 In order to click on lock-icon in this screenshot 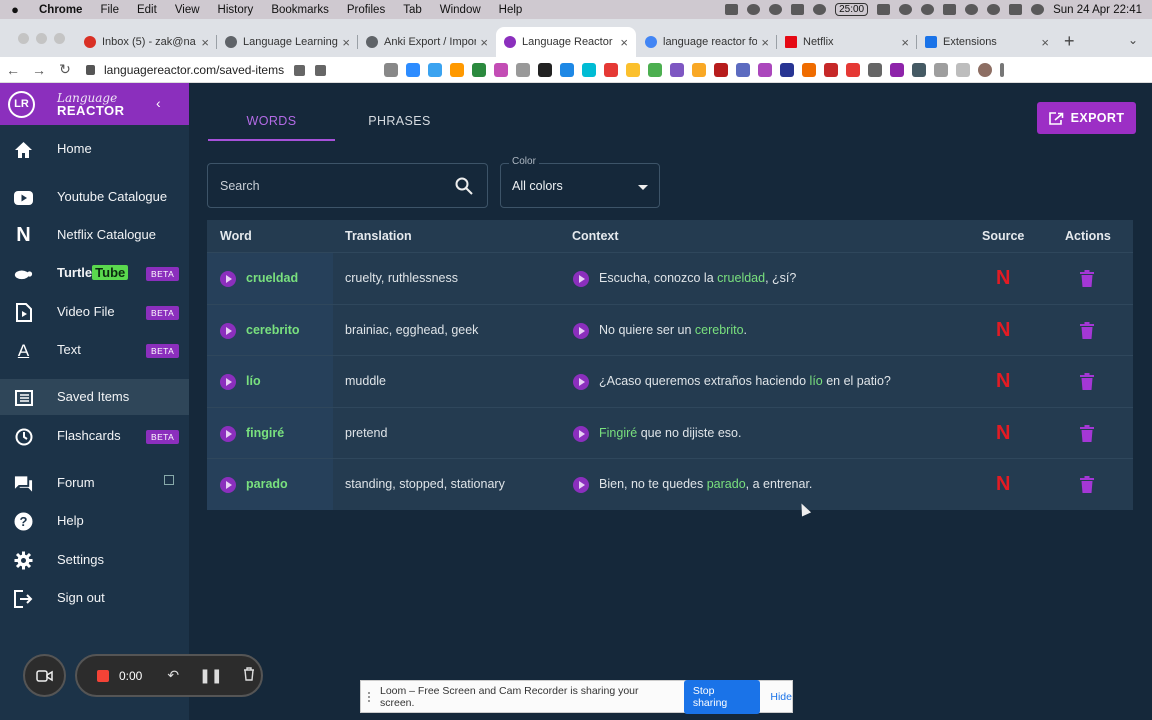, I will do `click(90, 70)`.